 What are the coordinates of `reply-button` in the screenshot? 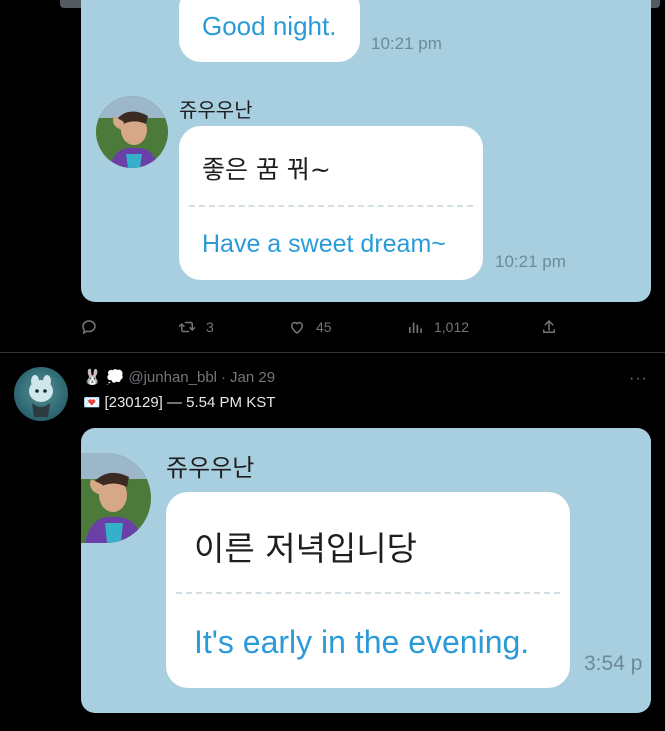 It's located at (94, 327).